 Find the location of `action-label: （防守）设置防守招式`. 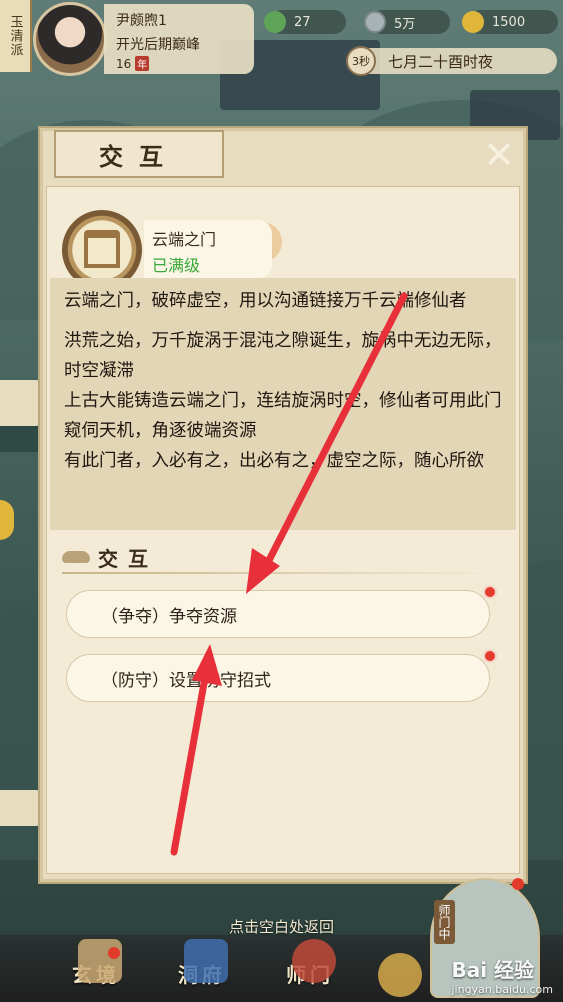

action-label: （防守）设置防守招式 is located at coordinates (186, 680).